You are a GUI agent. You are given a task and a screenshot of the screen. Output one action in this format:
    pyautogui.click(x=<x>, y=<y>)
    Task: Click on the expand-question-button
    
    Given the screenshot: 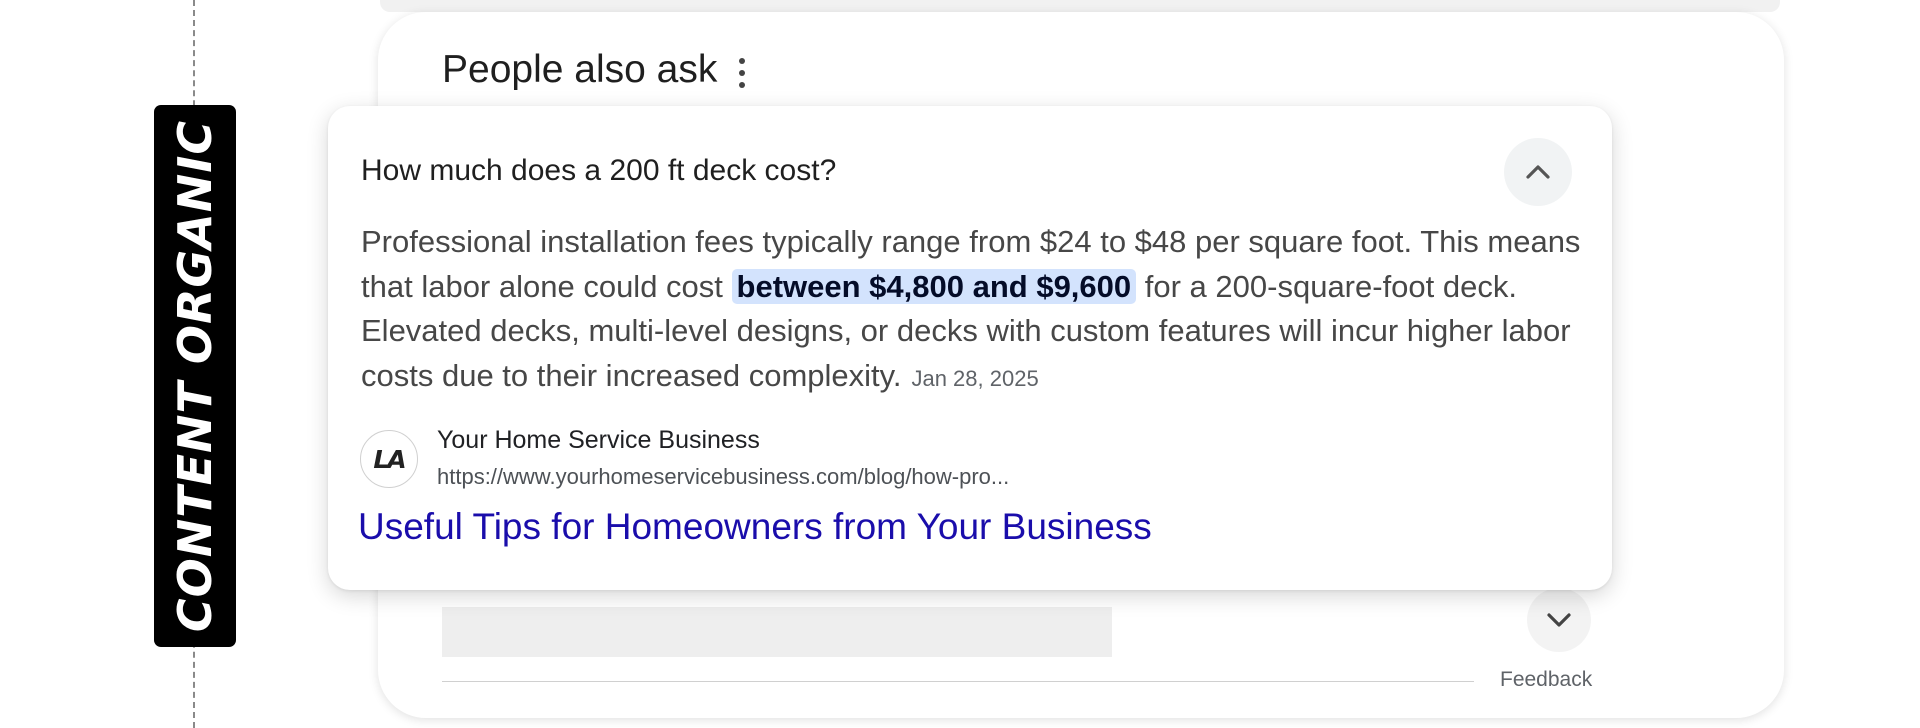 What is the action you would take?
    pyautogui.click(x=1559, y=620)
    